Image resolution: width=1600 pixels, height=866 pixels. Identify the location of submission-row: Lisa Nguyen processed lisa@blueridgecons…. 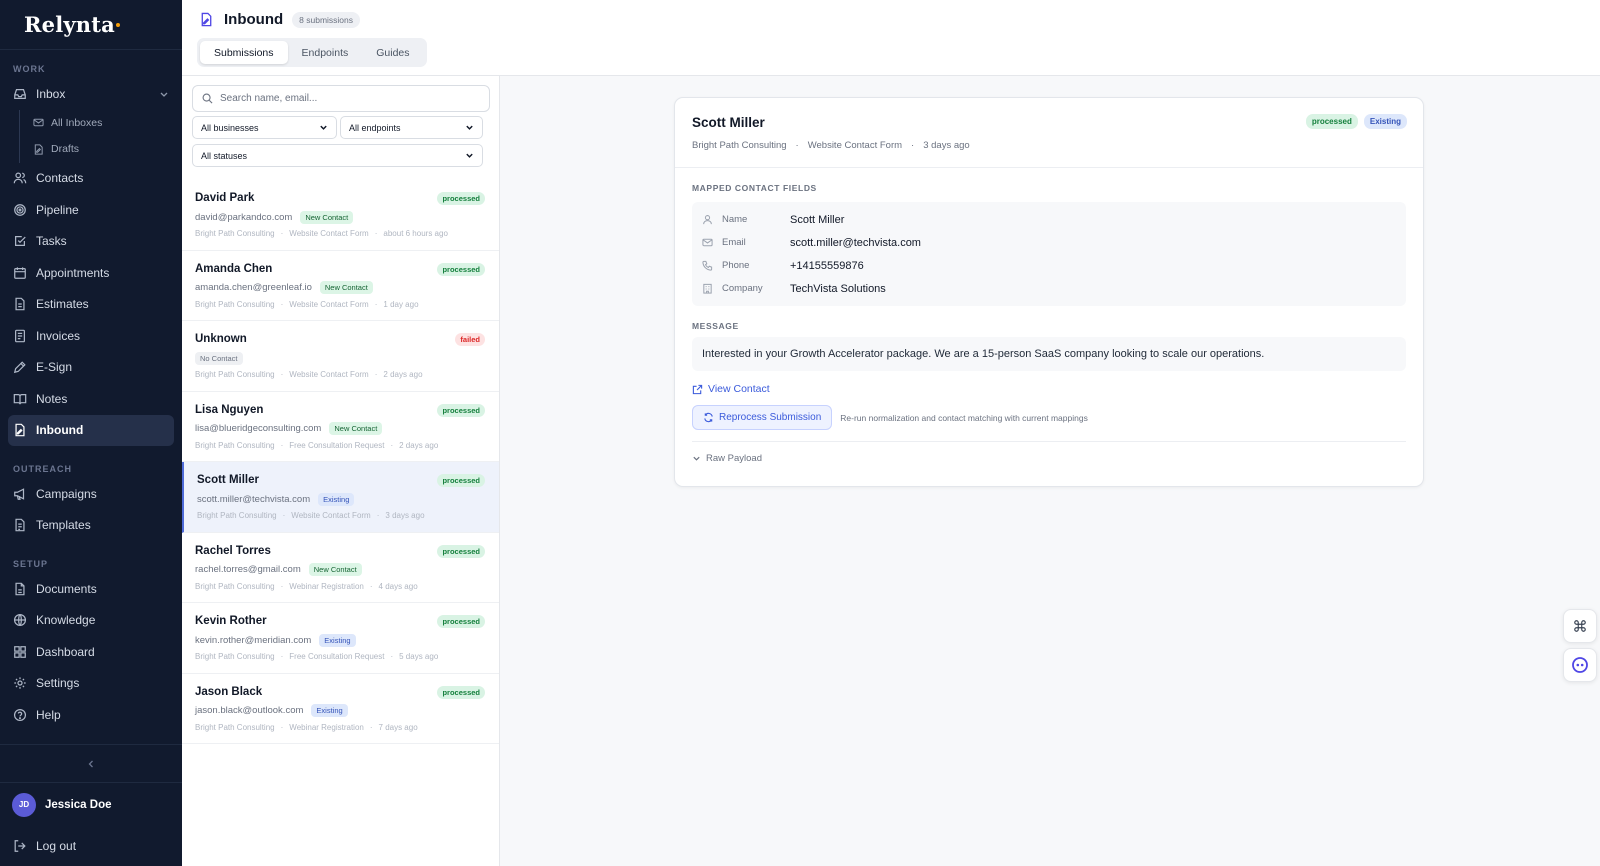
(340, 427).